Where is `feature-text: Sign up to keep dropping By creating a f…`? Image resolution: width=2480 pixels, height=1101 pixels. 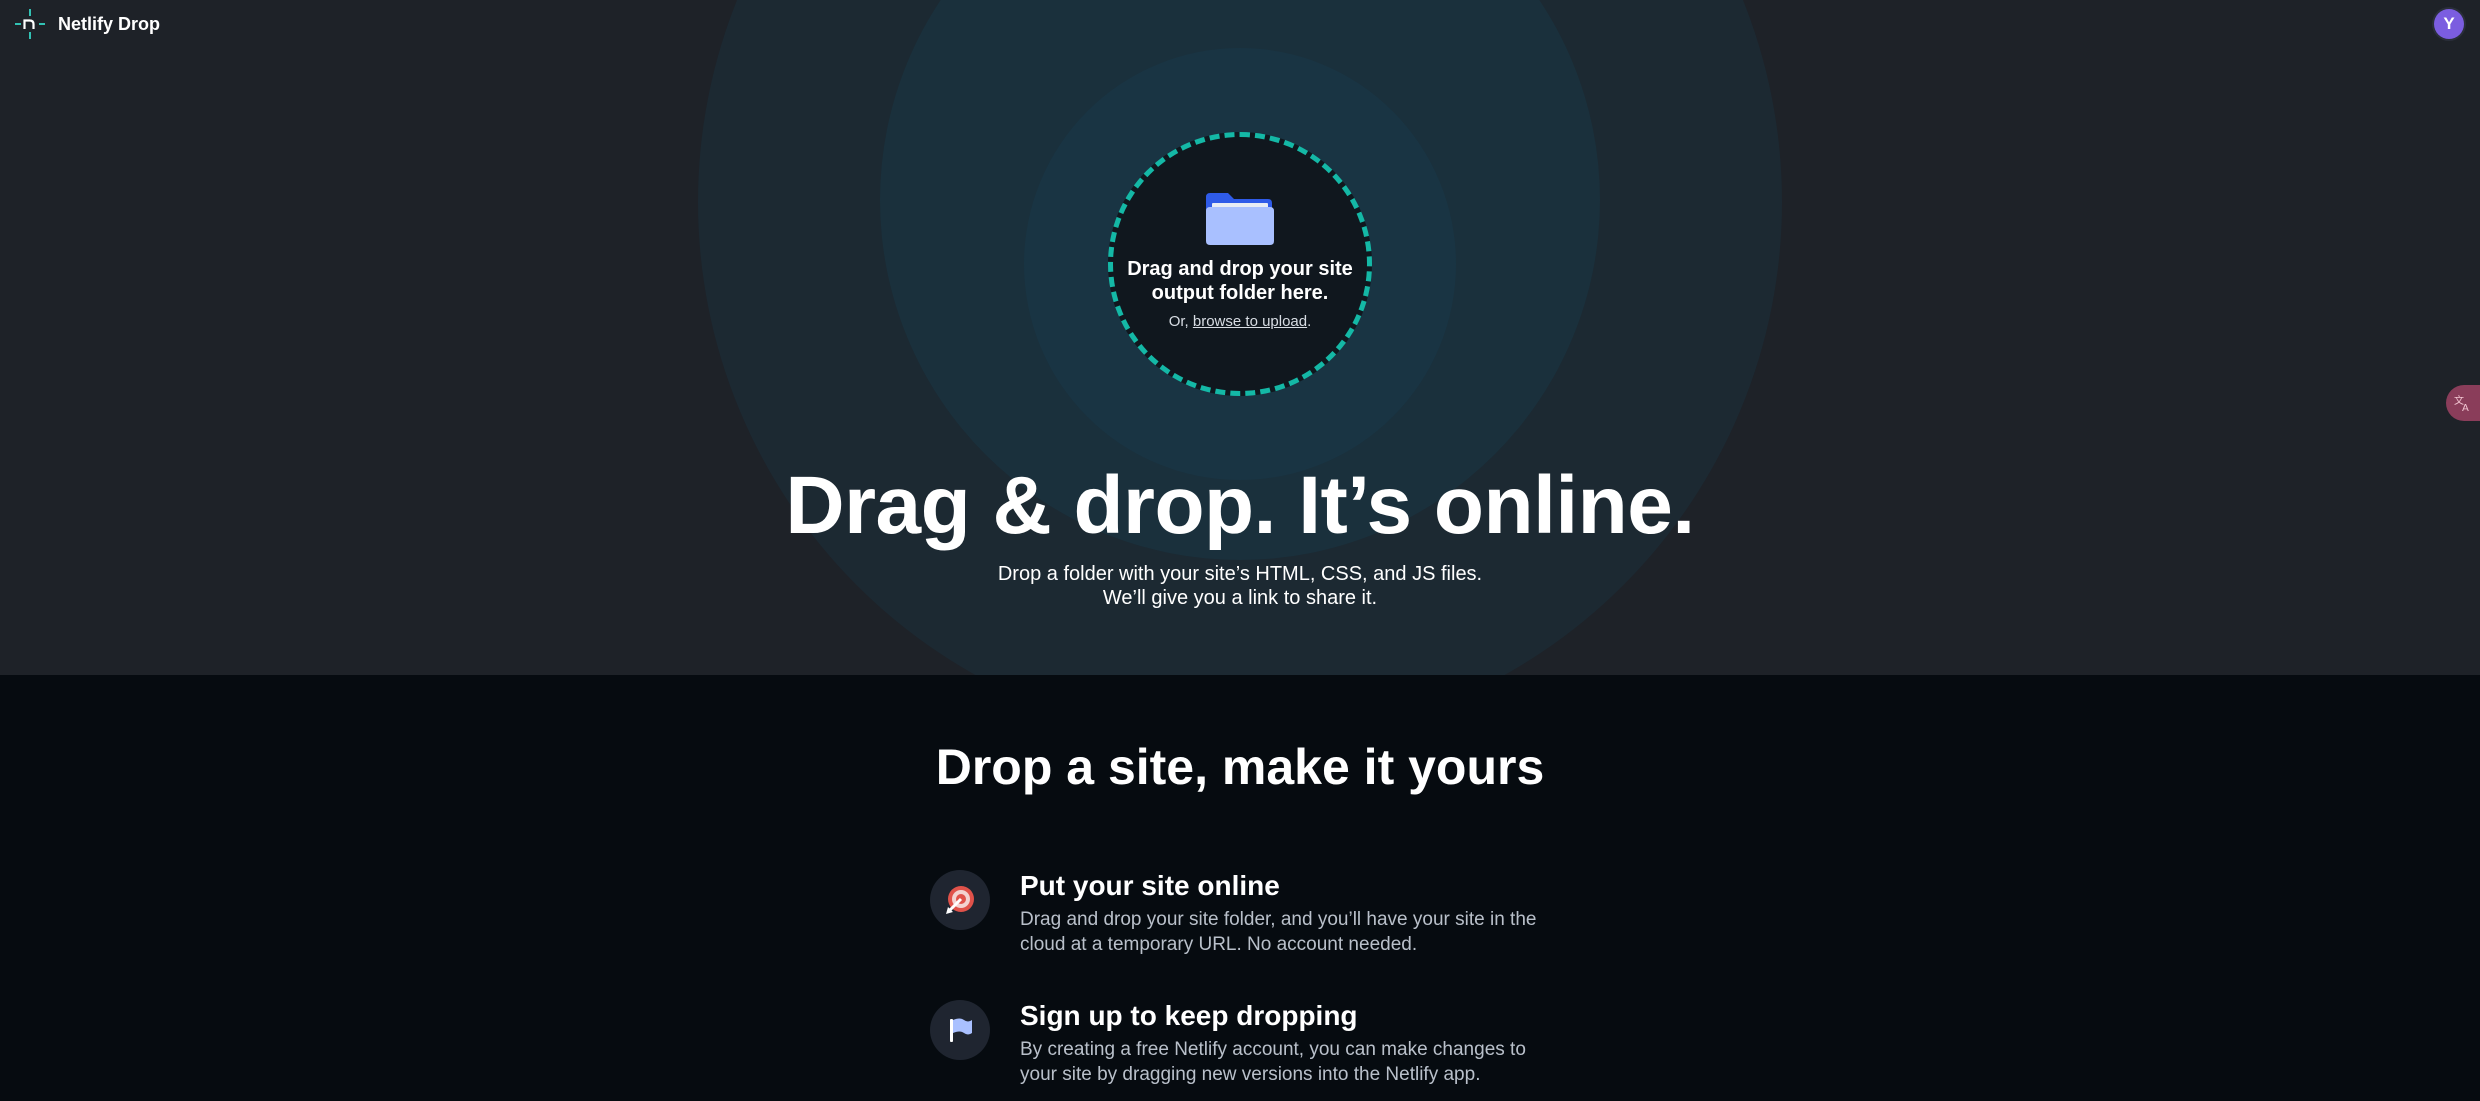
feature-text: Sign up to keep dropping By creating a f… is located at coordinates (1290, 1043).